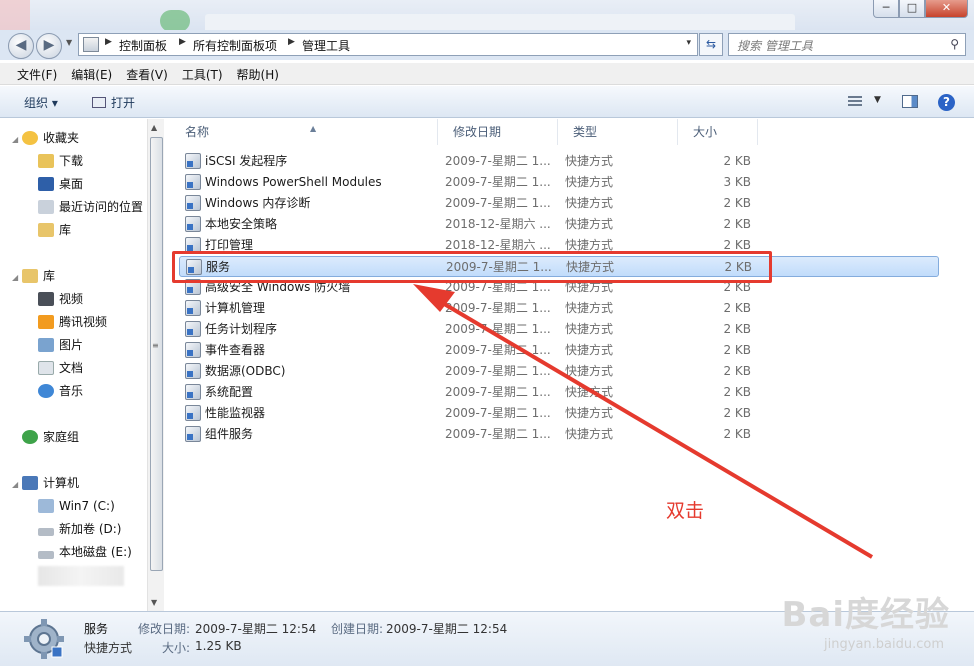 This screenshot has height=666, width=974. What do you see at coordinates (218, 646) in the screenshot?
I see `size-value: 1.25 KB` at bounding box center [218, 646].